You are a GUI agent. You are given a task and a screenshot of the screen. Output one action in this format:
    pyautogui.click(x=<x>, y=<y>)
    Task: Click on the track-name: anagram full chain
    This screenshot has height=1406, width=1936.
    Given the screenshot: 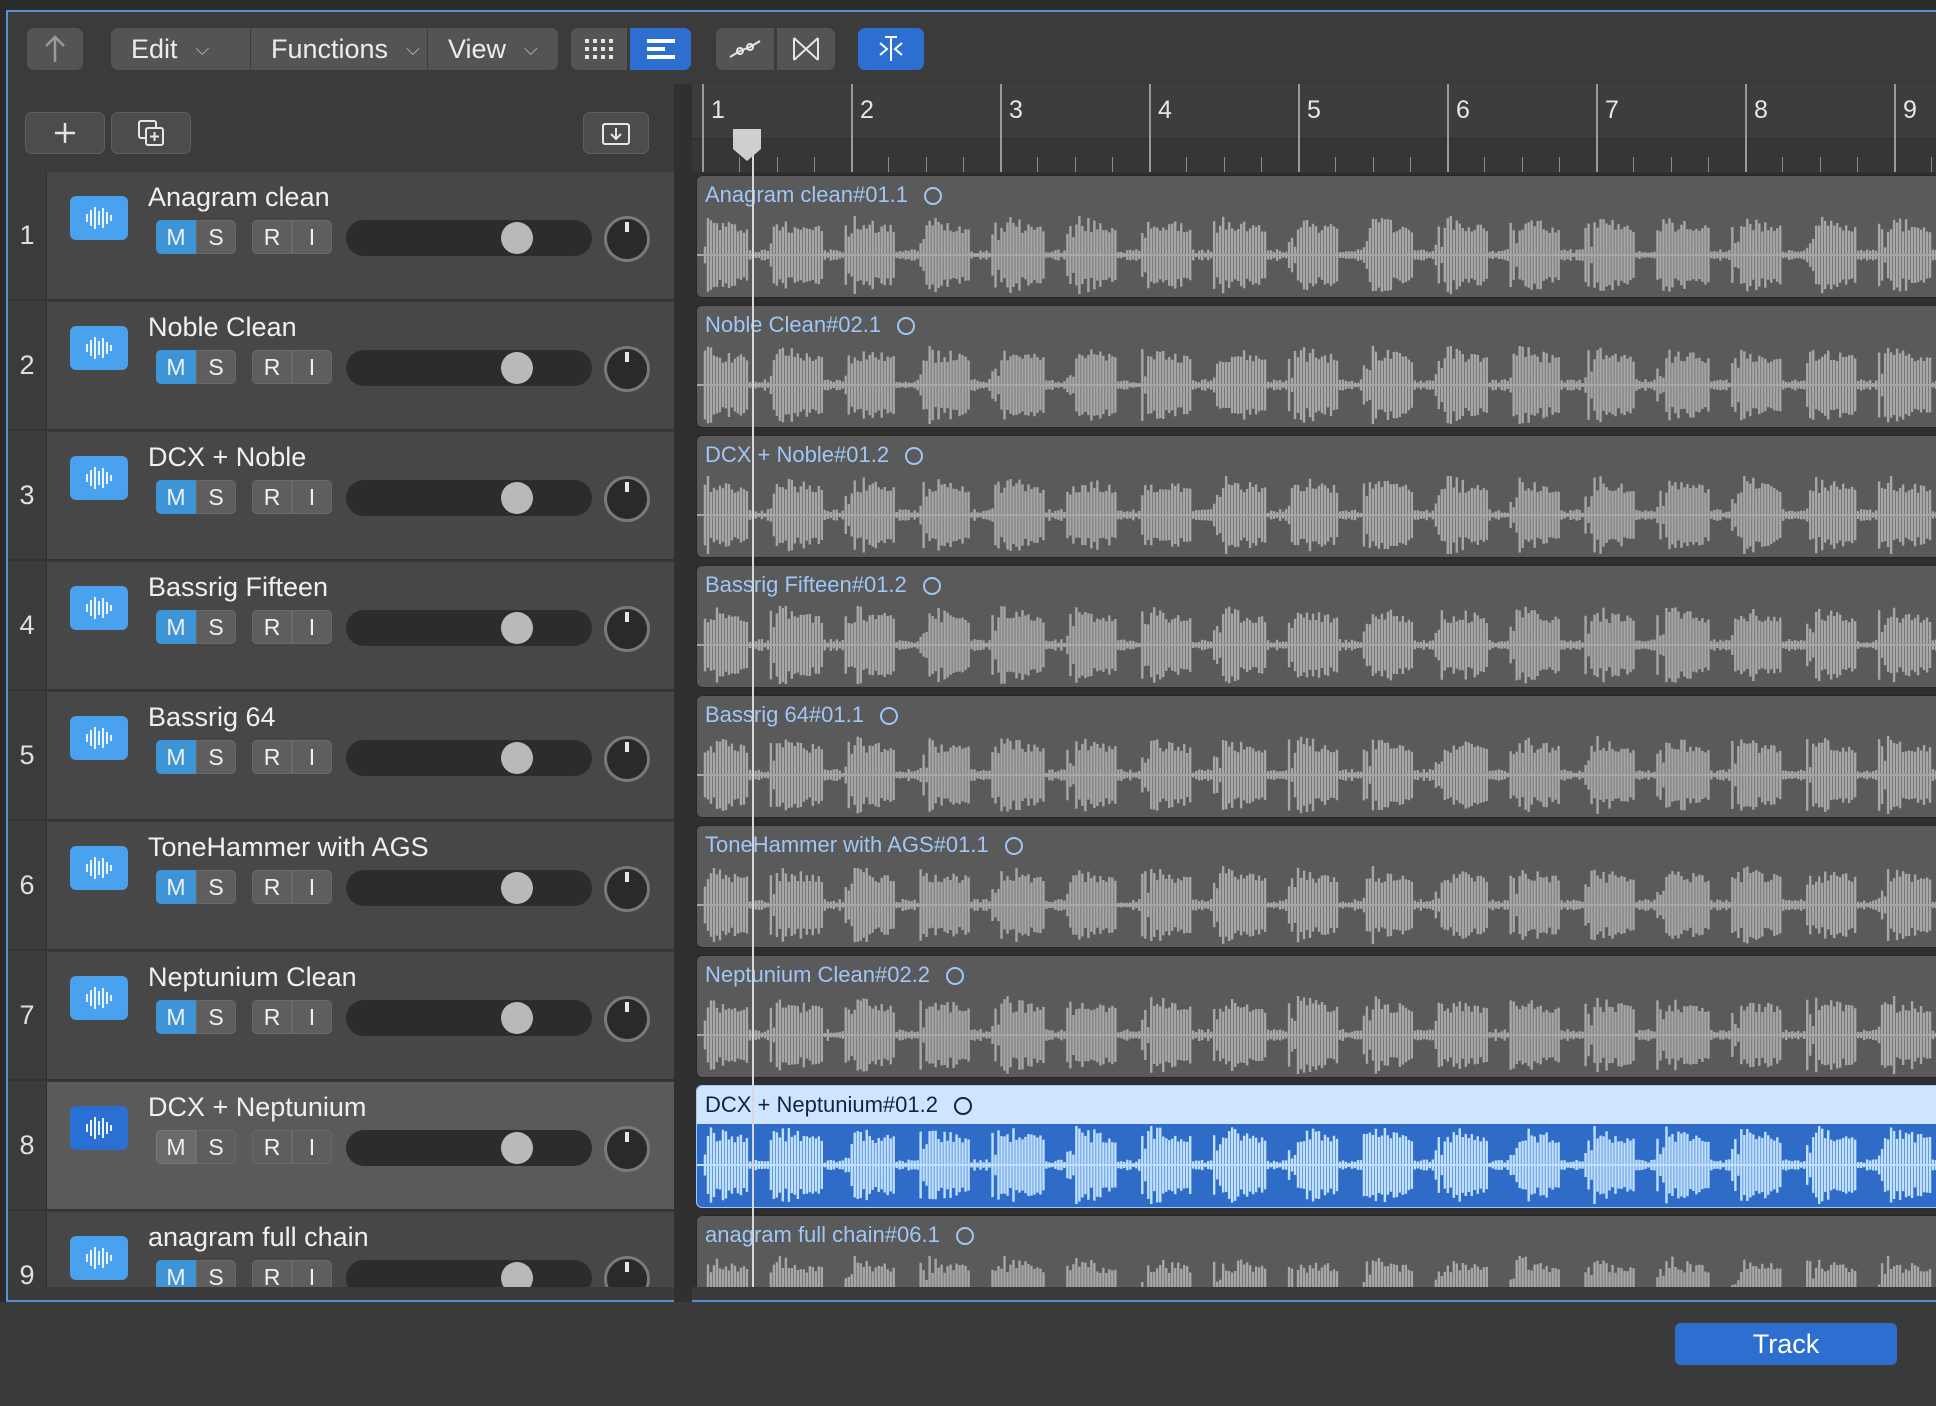 What is the action you would take?
    pyautogui.click(x=258, y=1237)
    